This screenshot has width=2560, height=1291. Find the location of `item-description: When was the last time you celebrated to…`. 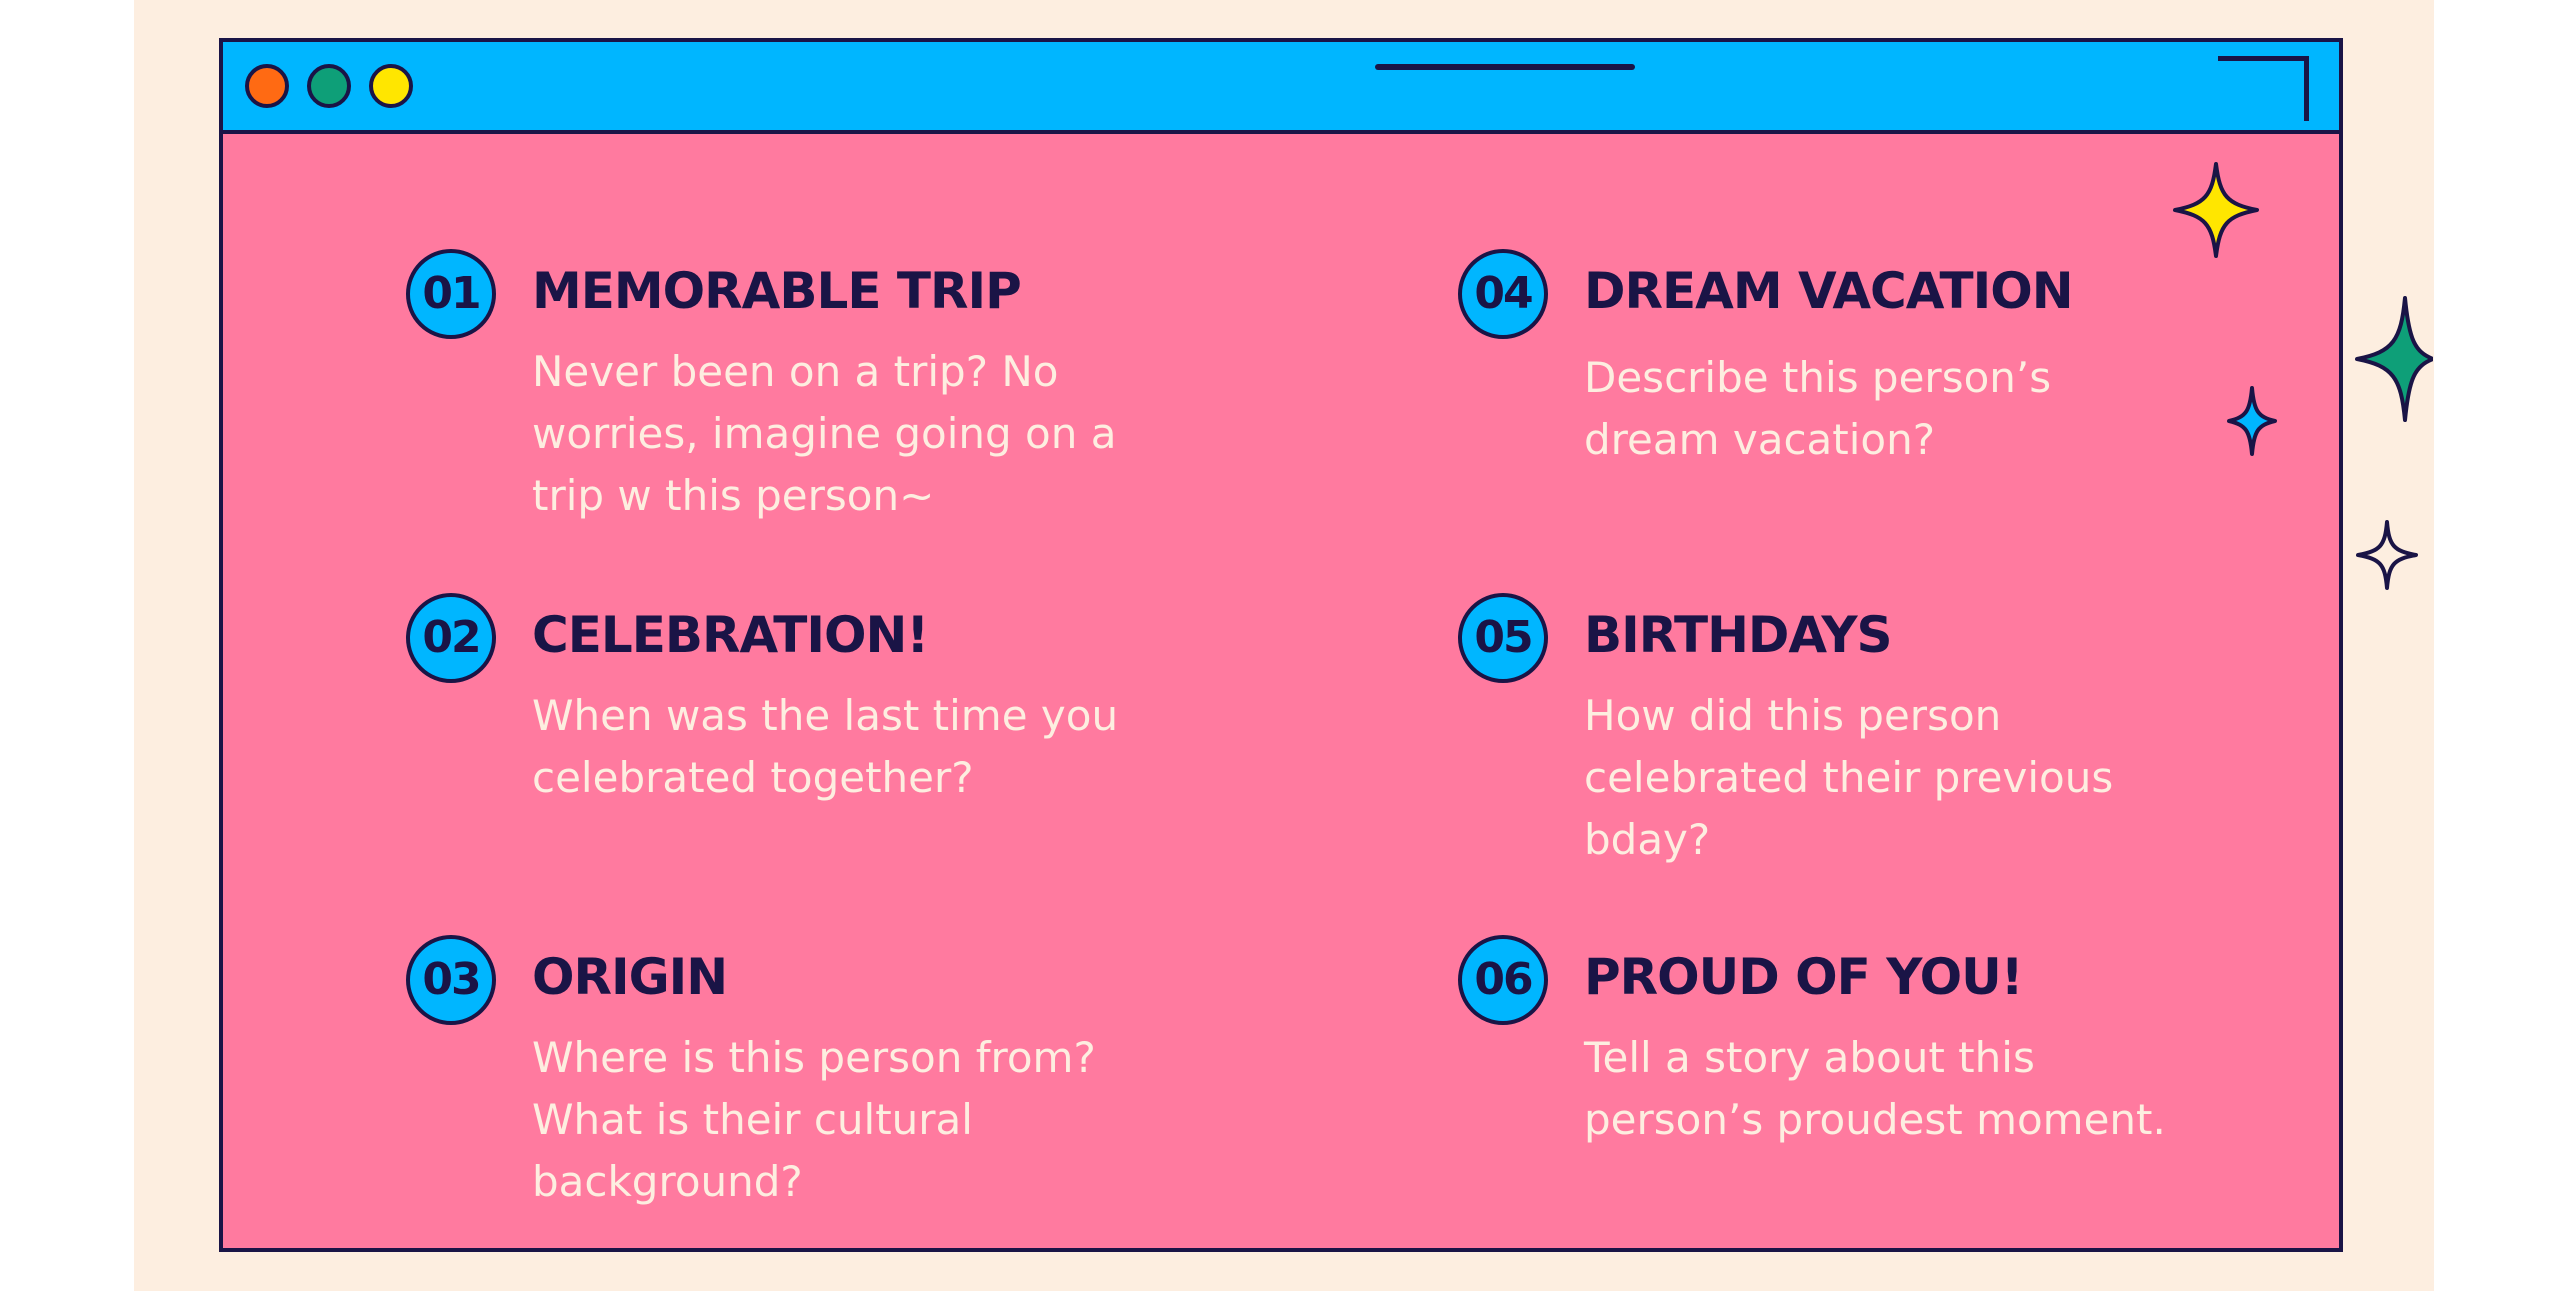

item-description: When was the last time you celebrated to… is located at coordinates (825, 746).